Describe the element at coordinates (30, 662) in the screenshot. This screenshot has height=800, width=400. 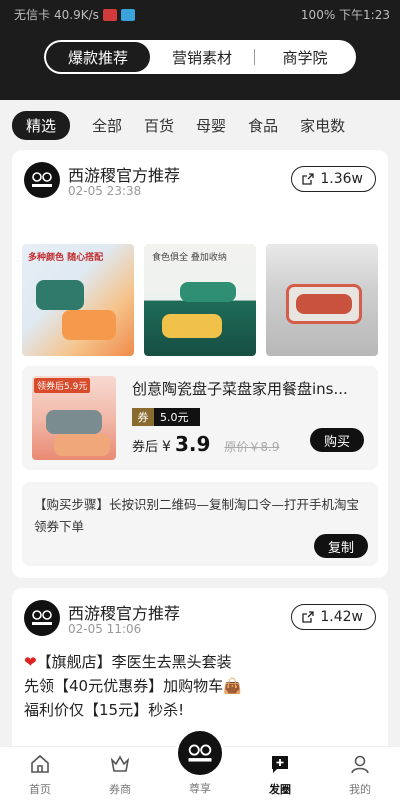
I see `heart-icon: ❤` at that location.